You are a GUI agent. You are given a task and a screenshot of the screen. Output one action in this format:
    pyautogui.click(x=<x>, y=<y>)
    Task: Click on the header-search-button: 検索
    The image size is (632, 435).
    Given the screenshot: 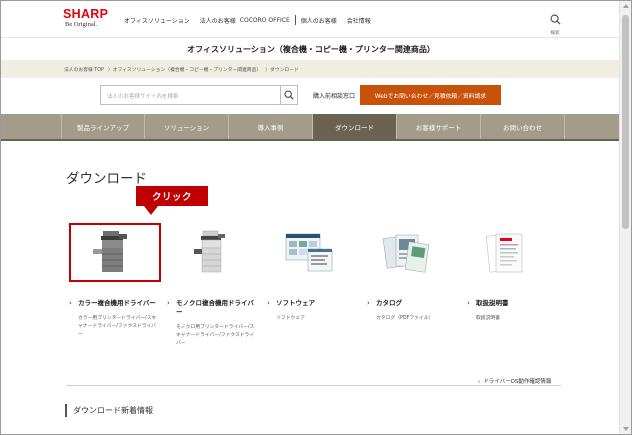 What is the action you would take?
    pyautogui.click(x=555, y=23)
    